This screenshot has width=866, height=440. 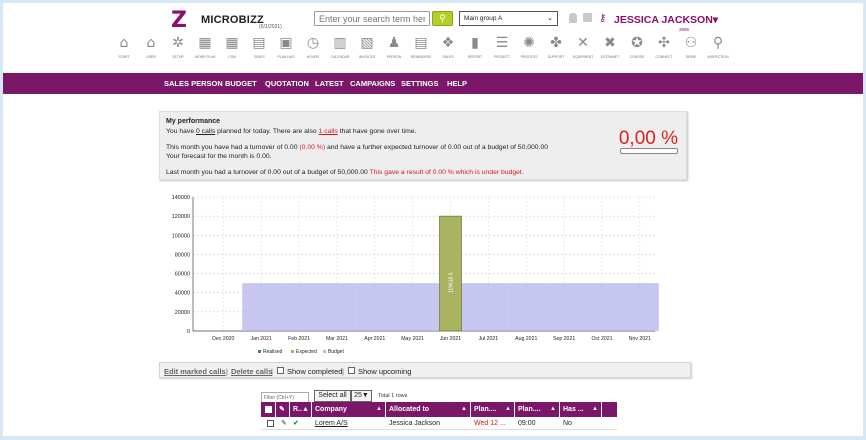 I want to click on row-checkbox-cell, so click(x=270, y=423).